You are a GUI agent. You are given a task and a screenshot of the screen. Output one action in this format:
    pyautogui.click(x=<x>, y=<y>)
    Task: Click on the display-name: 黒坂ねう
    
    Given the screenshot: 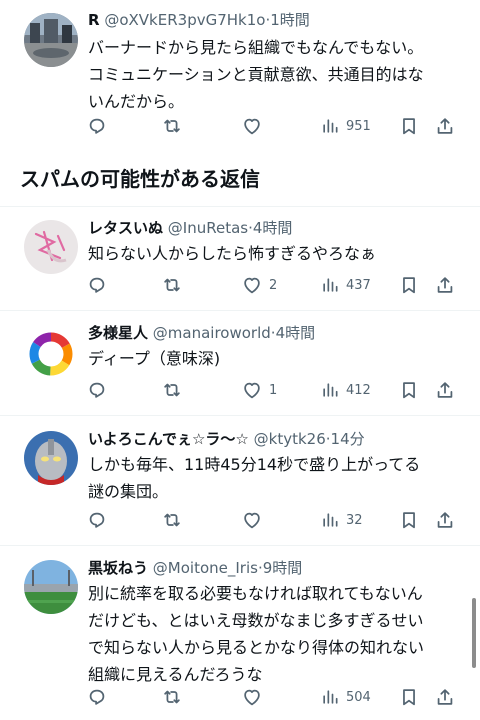 What is the action you would take?
    pyautogui.click(x=118, y=568)
    